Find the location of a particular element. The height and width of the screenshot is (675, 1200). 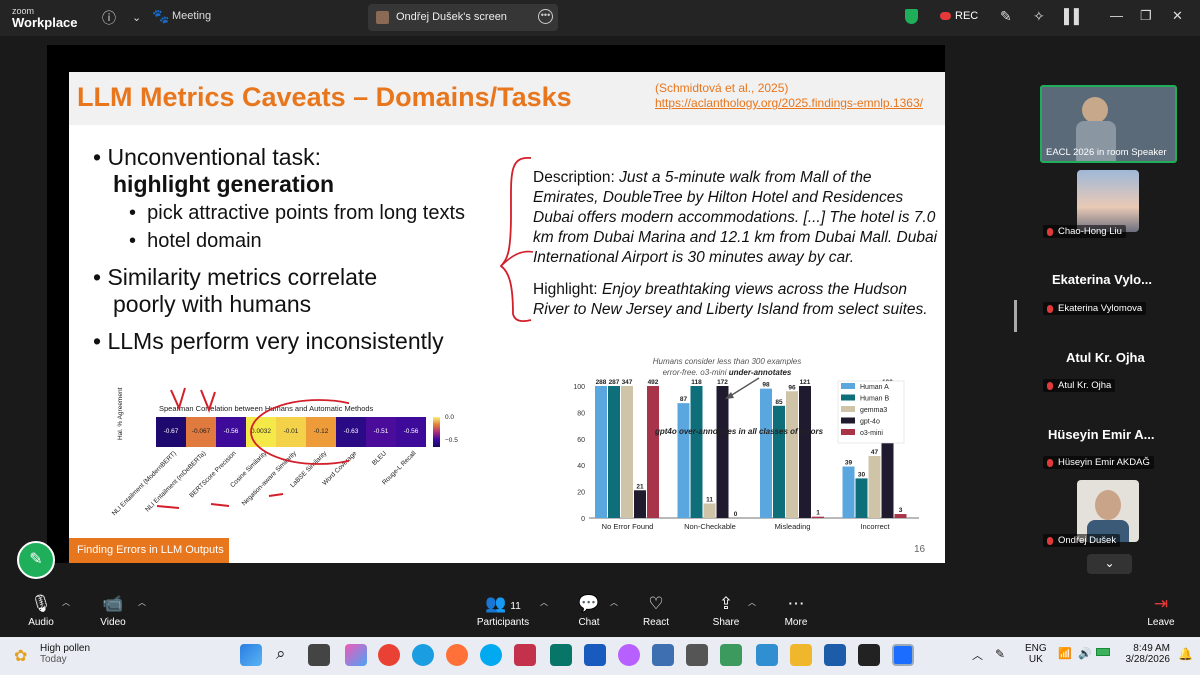

react-button: ♡ React is located at coordinates (656, 609).